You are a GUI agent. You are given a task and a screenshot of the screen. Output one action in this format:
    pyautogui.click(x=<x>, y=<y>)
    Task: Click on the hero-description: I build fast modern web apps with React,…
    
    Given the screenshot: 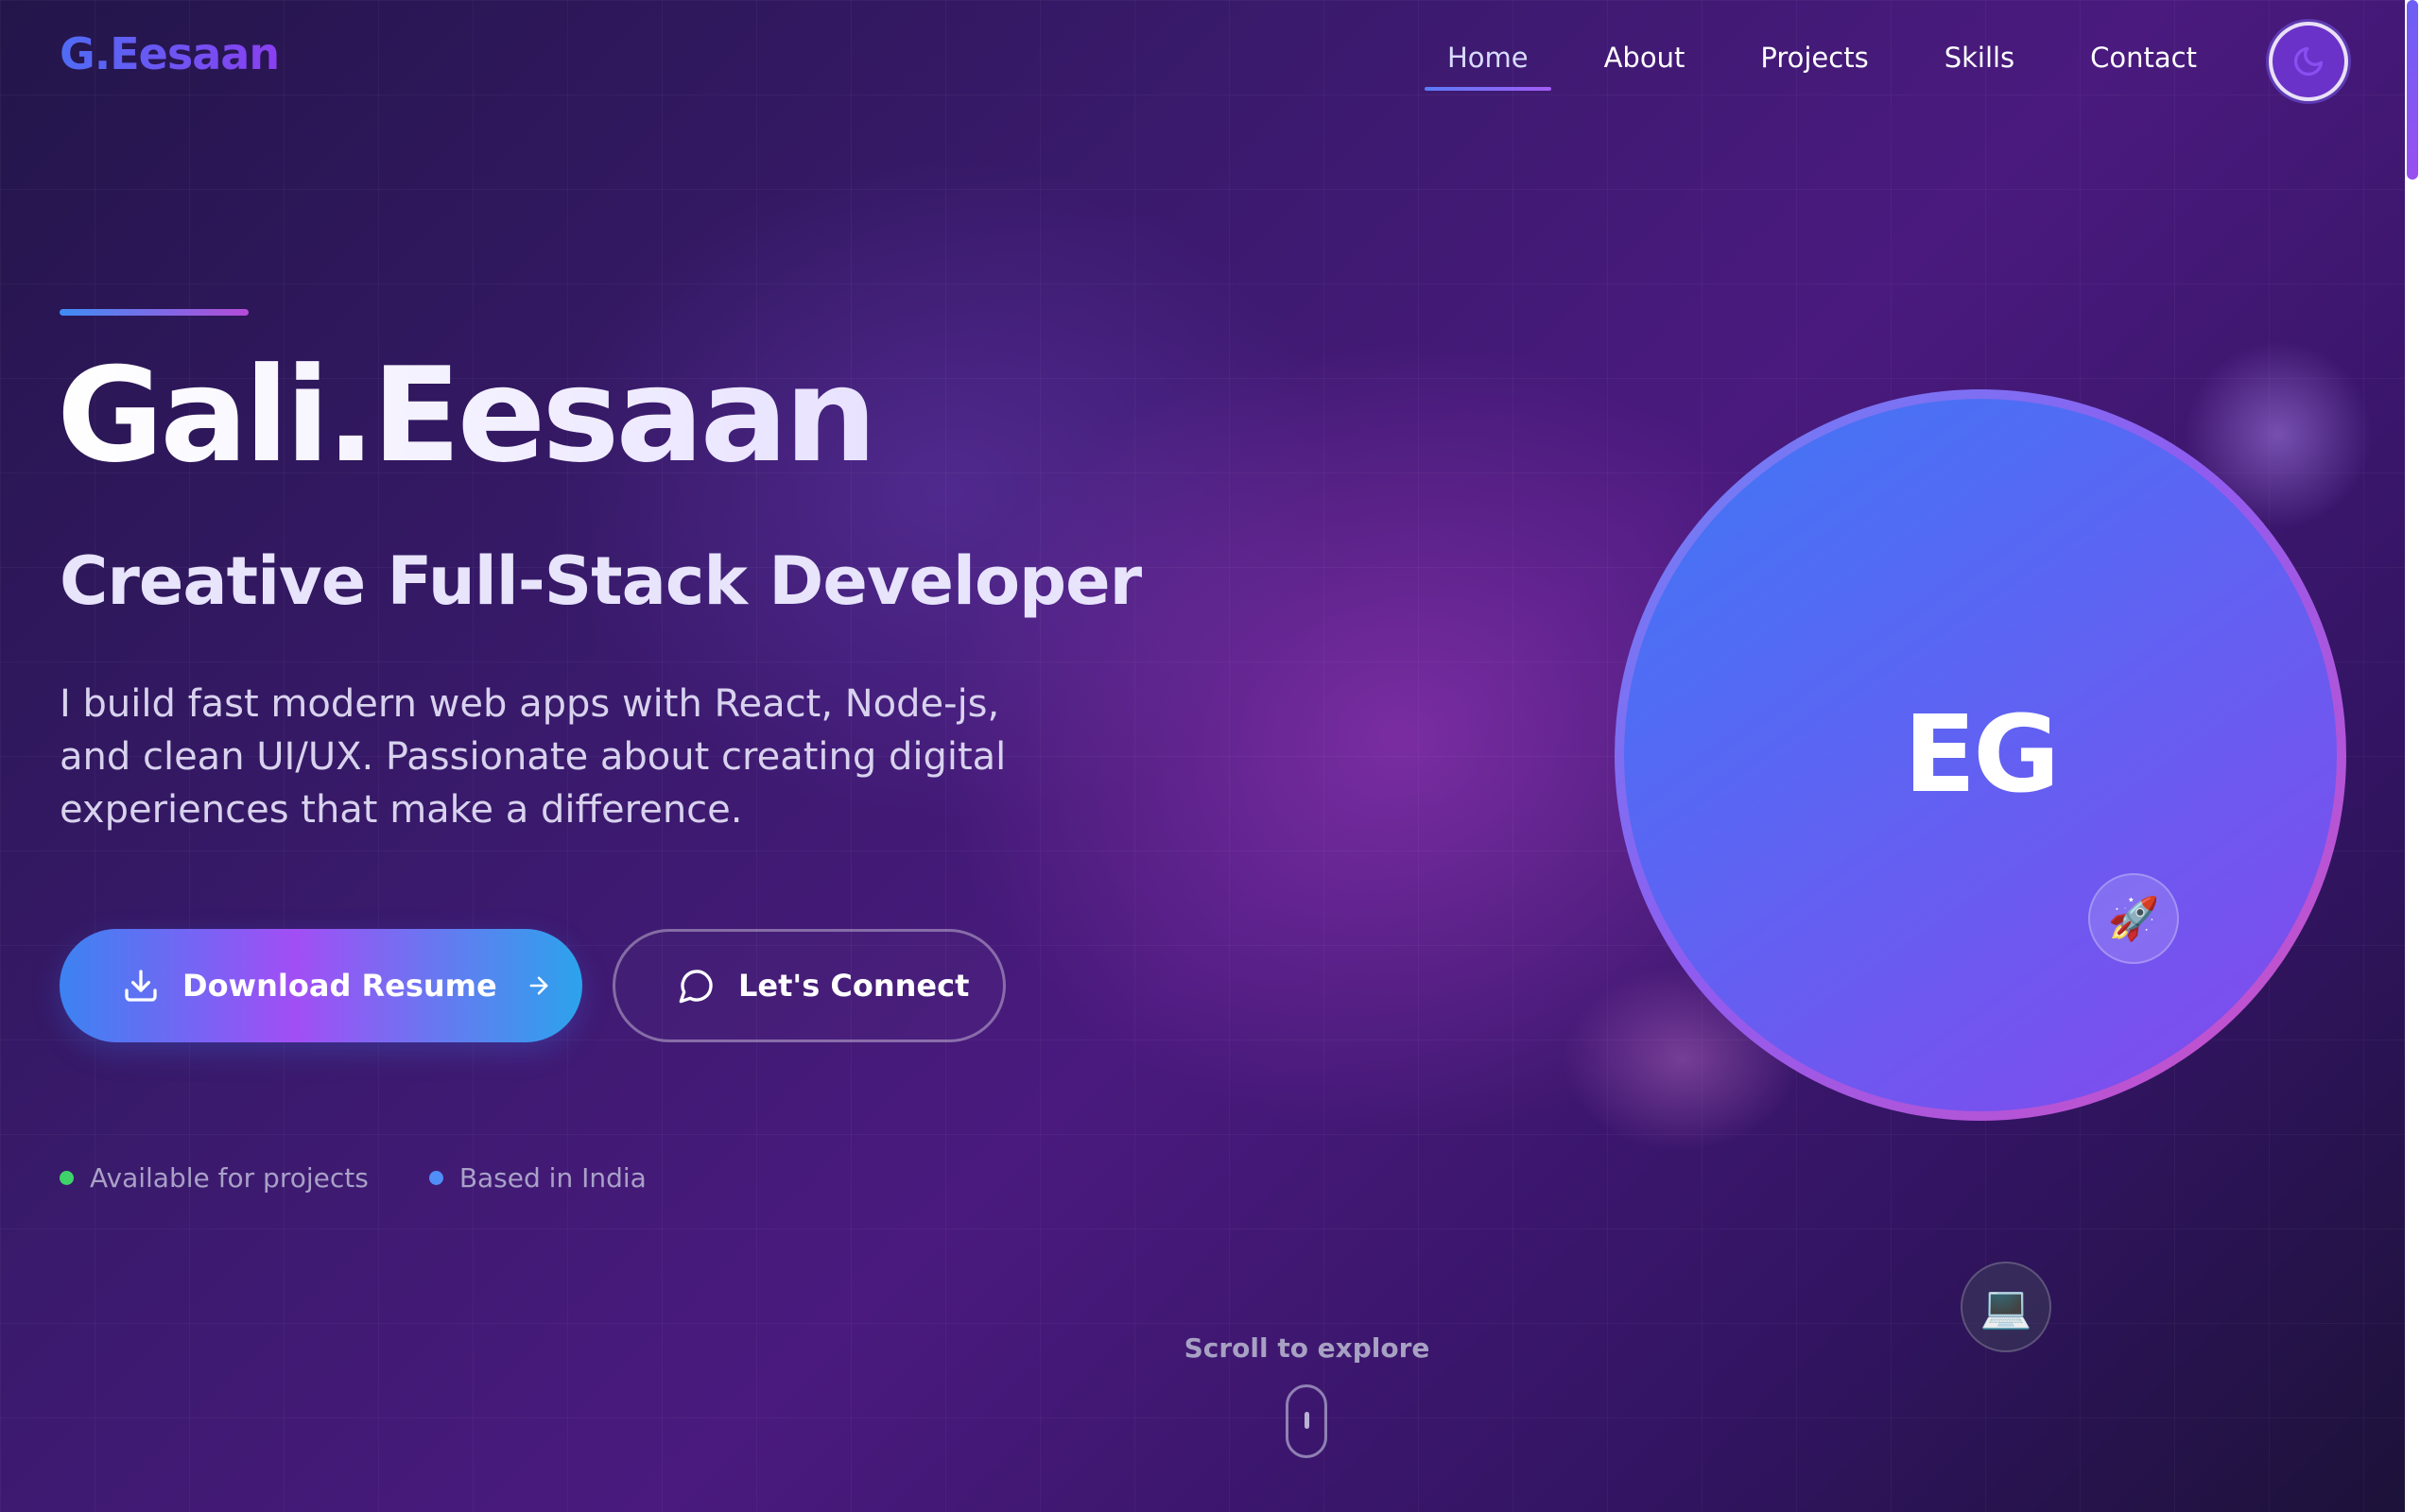 What is the action you would take?
    pyautogui.click(x=533, y=757)
    